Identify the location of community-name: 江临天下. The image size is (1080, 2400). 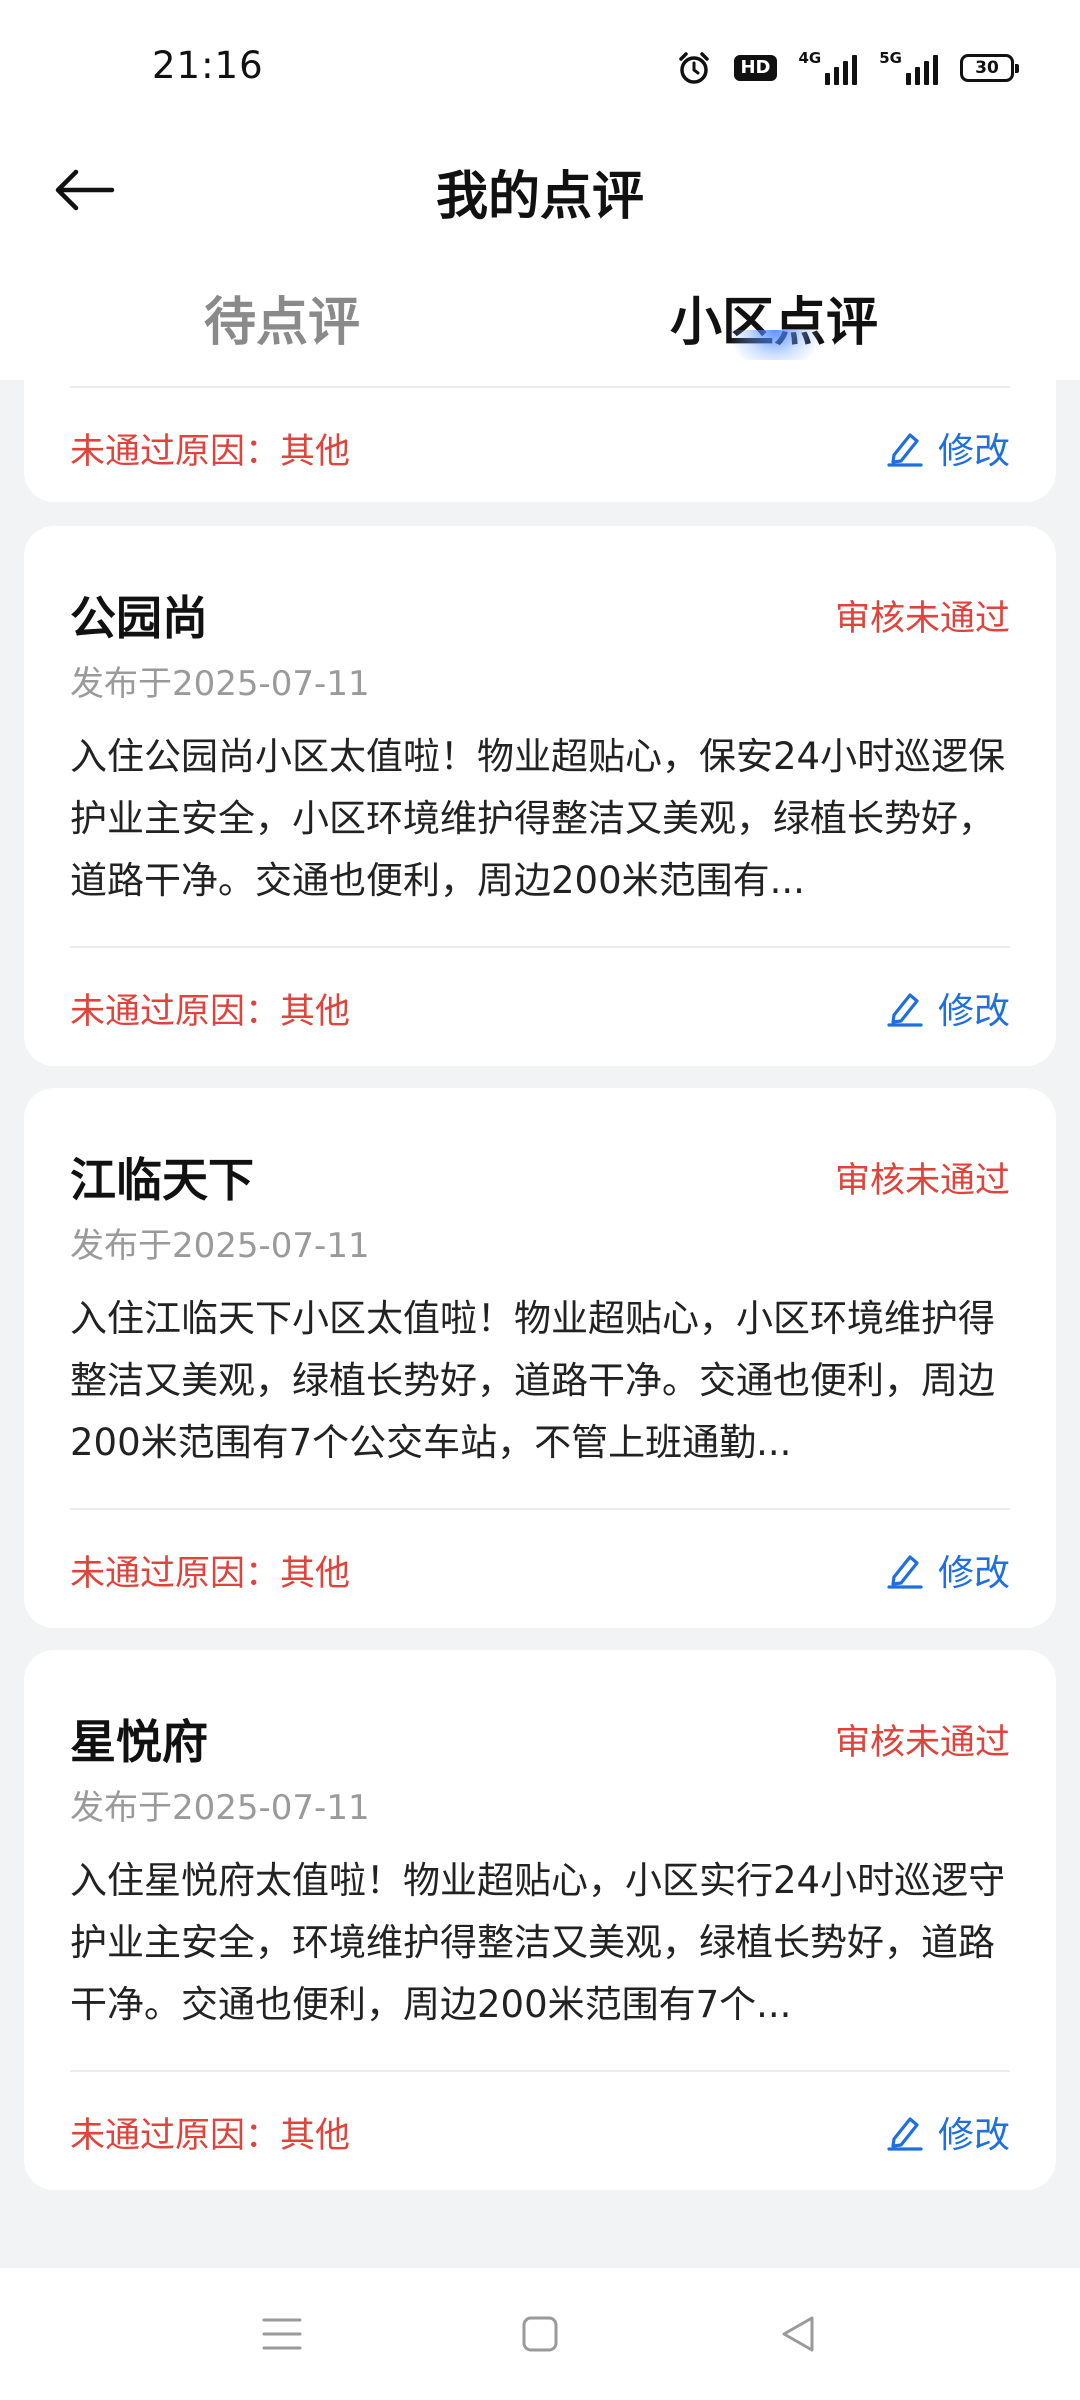
(162, 1180).